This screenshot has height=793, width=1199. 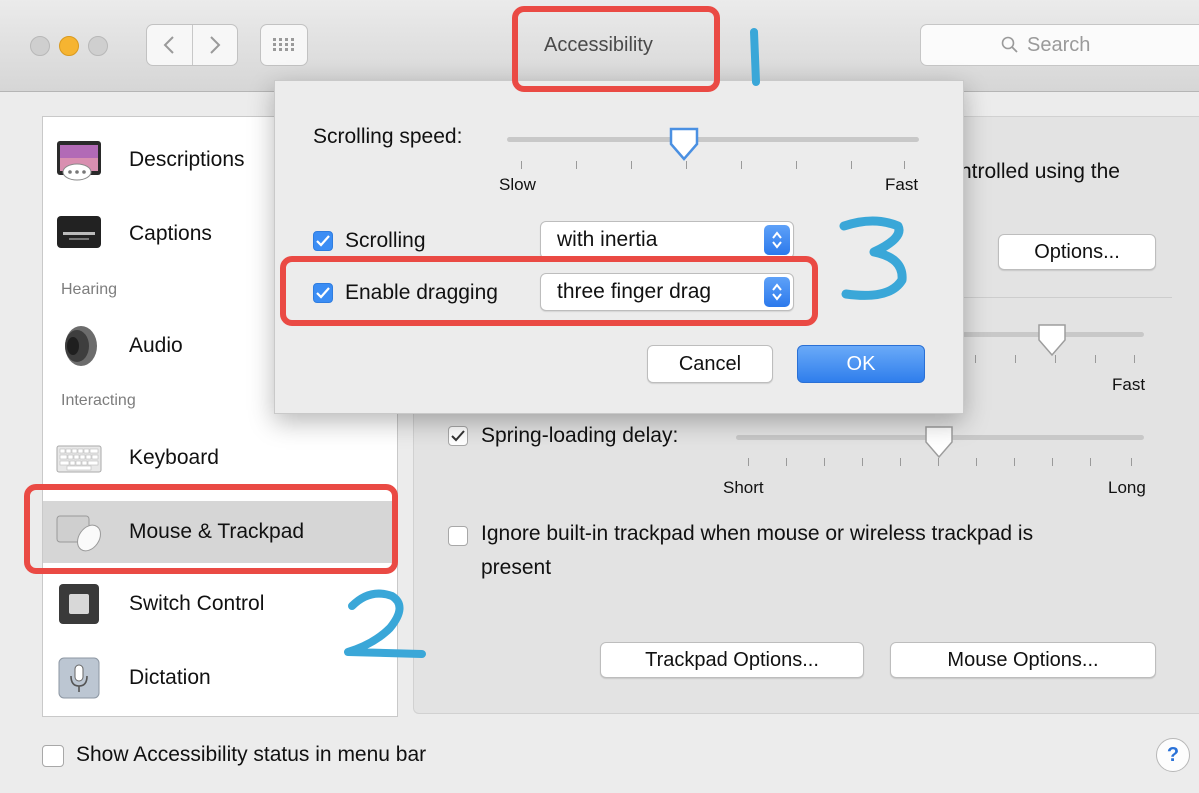 What do you see at coordinates (939, 442) in the screenshot?
I see `spring-loading-slider-thumb` at bounding box center [939, 442].